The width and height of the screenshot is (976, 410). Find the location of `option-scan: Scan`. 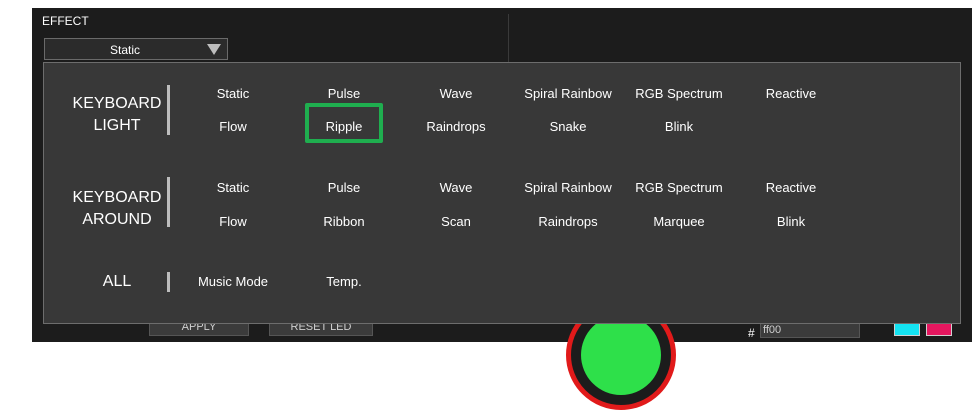

option-scan: Scan is located at coordinates (456, 222).